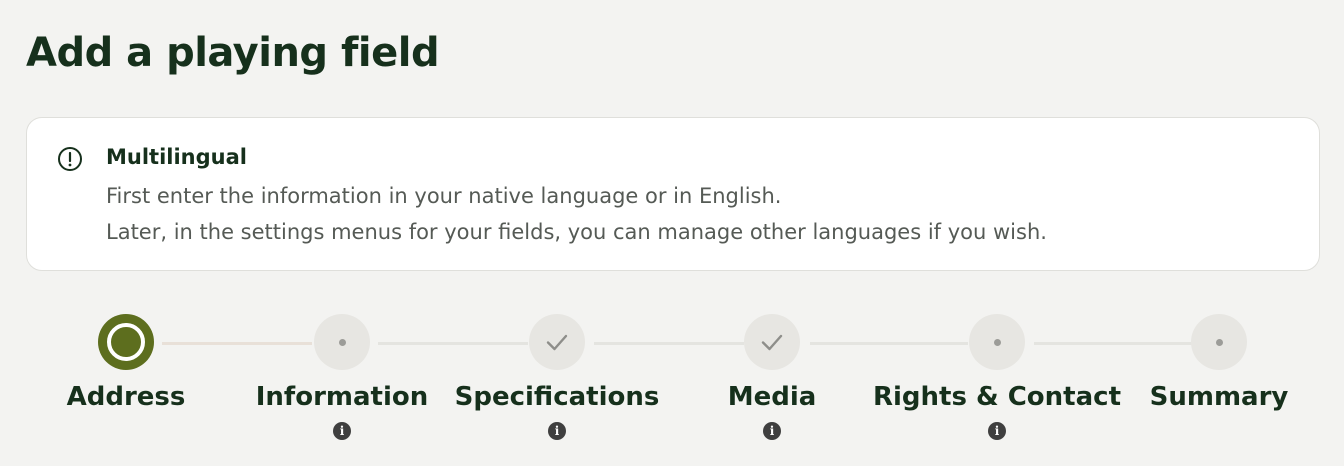 Image resolution: width=1344 pixels, height=466 pixels. I want to click on page-title: Add a playing field, so click(233, 53).